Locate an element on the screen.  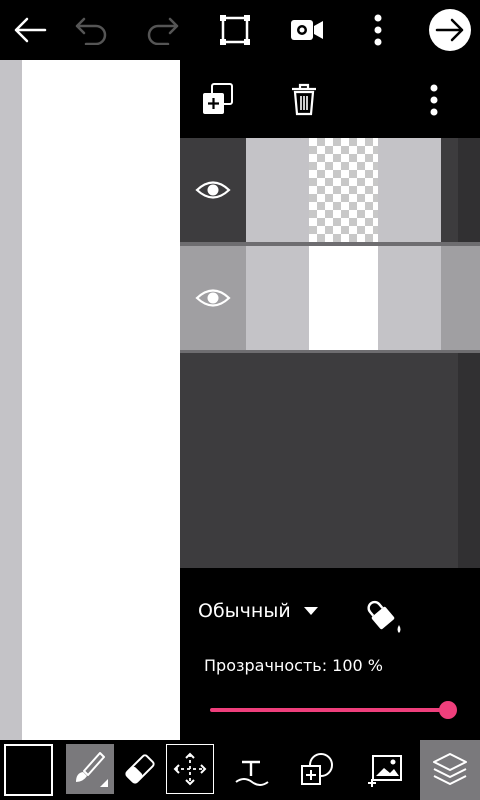
move-tool-button is located at coordinates (190, 769).